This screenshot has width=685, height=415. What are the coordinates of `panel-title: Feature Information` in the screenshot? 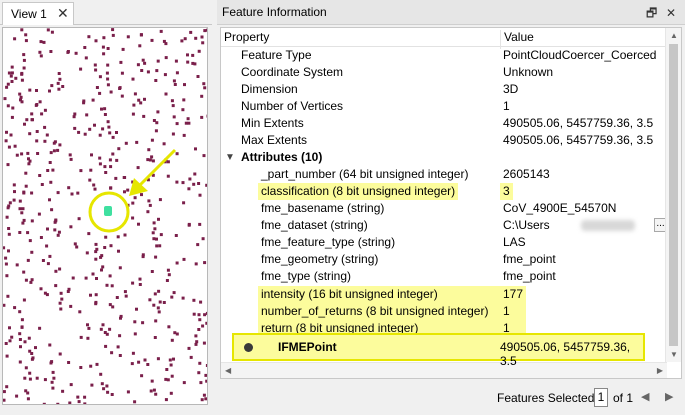 It's located at (274, 12).